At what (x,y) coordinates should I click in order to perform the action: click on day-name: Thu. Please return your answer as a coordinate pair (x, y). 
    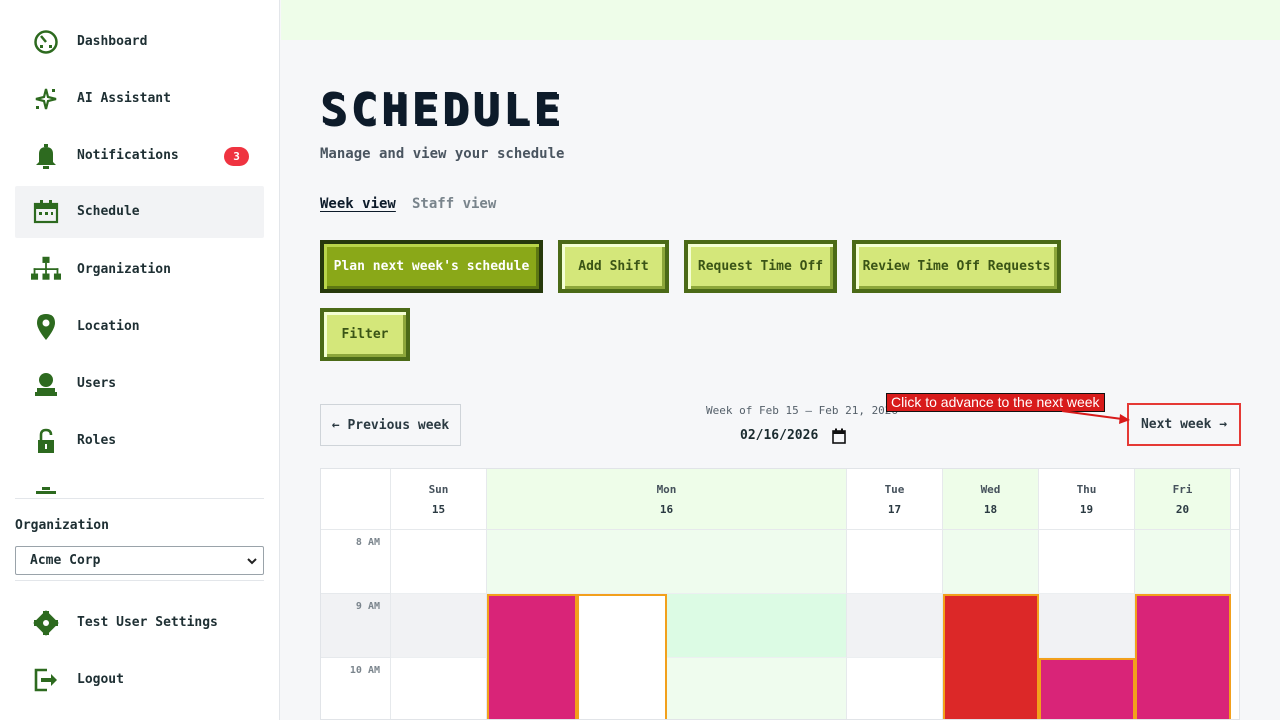
    Looking at the image, I should click on (1086, 489).